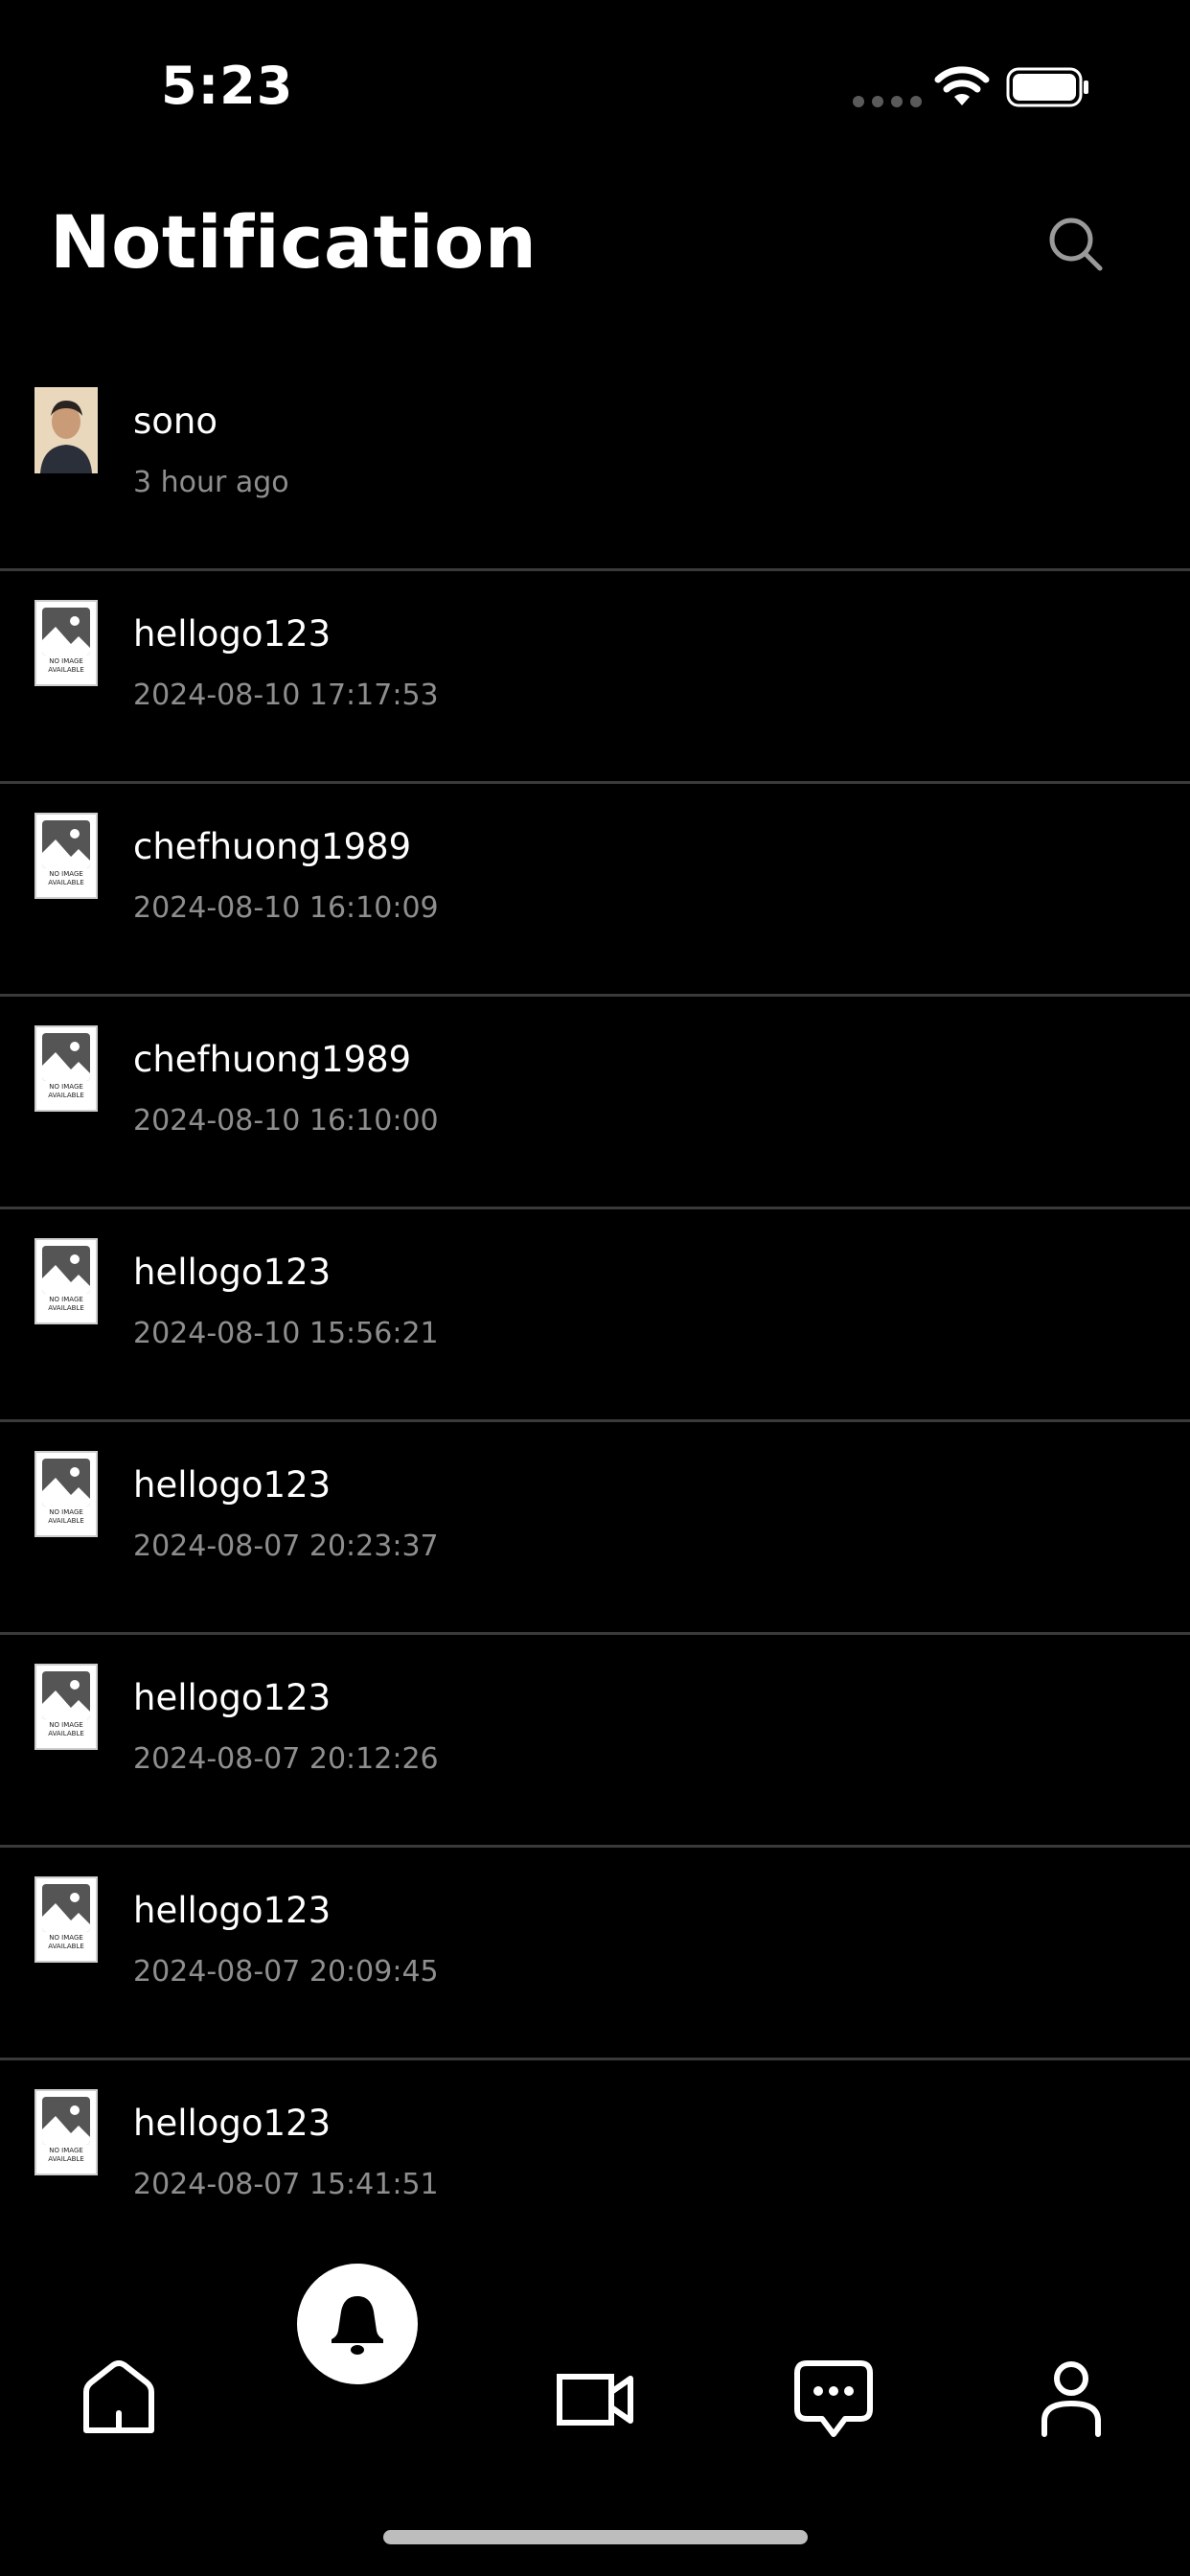  I want to click on notification-time: 3 hour ago, so click(211, 482).